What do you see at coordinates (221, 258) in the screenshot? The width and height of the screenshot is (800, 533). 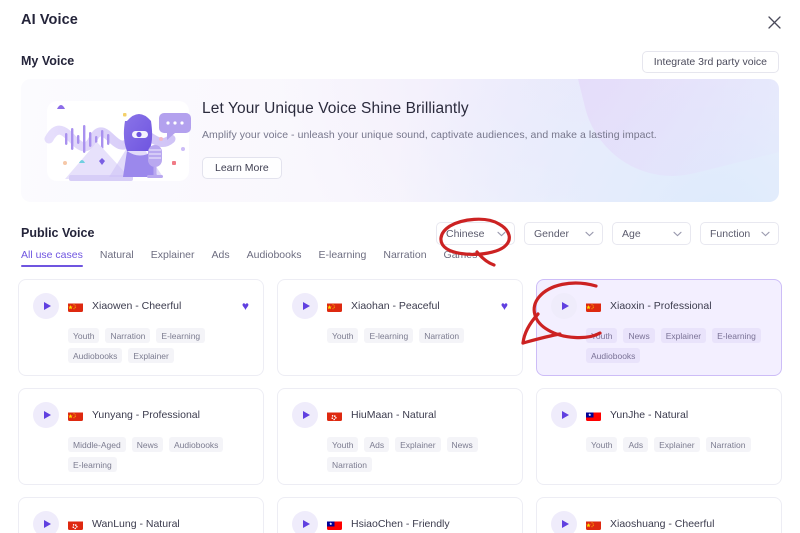 I see `tab-ads: Ads` at bounding box center [221, 258].